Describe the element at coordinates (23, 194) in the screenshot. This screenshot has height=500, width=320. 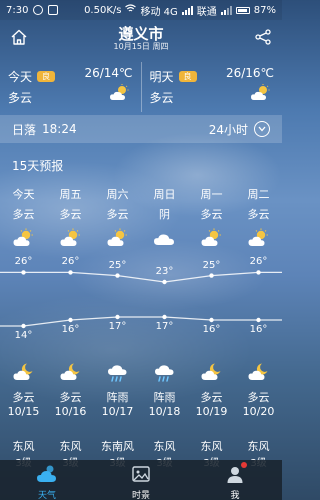
I see `forecast-day-label: 今天` at that location.